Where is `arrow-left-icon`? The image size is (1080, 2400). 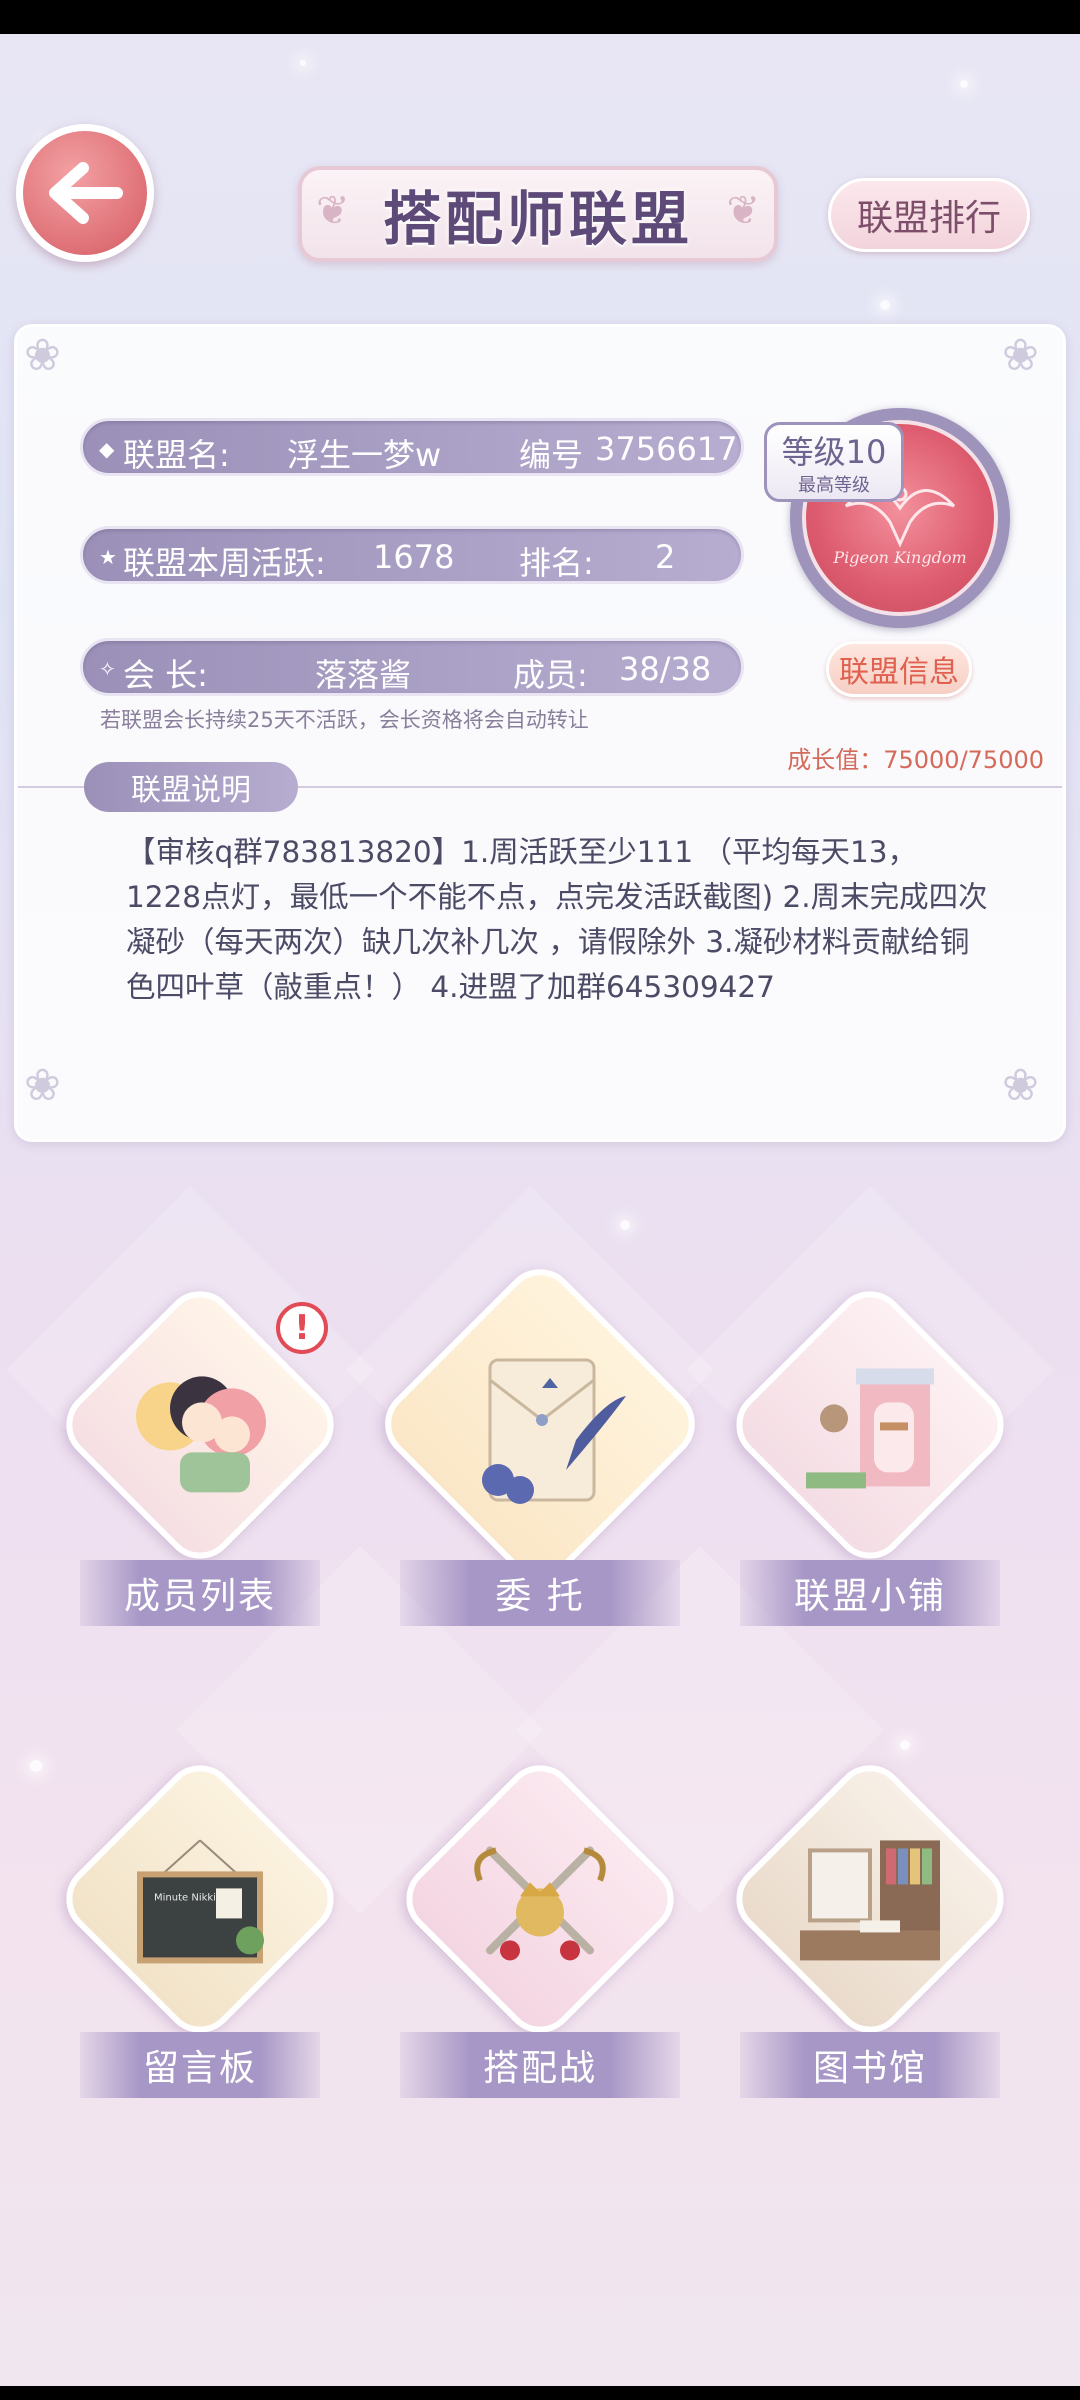 arrow-left-icon is located at coordinates (86, 193).